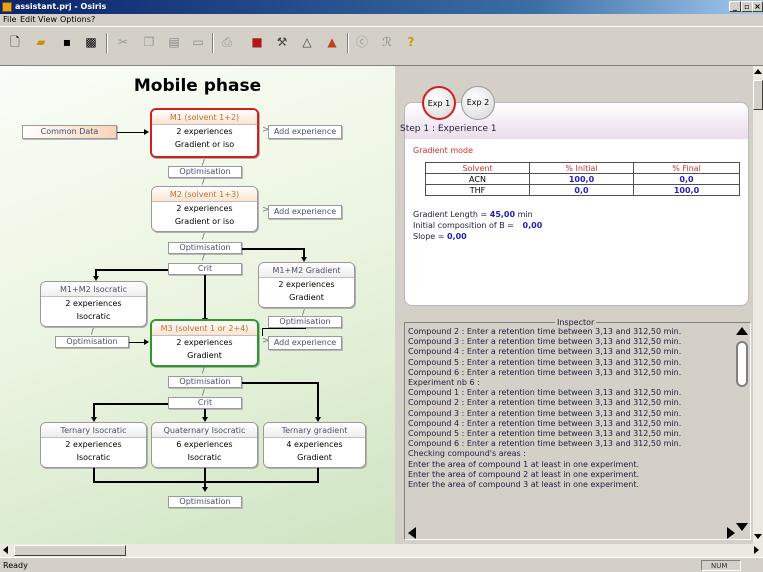  I want to click on print-icon: ⎙, so click(227, 42).